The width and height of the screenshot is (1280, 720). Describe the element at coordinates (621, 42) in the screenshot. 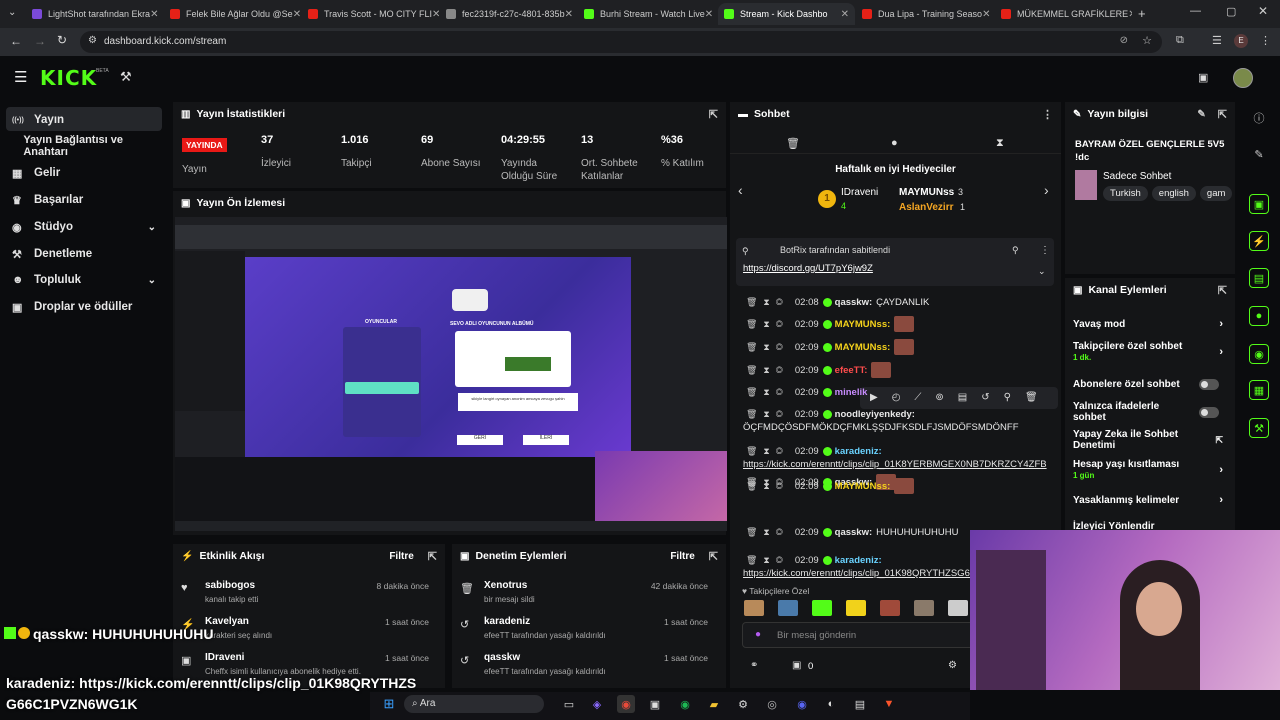

I see `address-bar: ⚙ dashboard.kick.com/stream ⊘ ☆` at that location.